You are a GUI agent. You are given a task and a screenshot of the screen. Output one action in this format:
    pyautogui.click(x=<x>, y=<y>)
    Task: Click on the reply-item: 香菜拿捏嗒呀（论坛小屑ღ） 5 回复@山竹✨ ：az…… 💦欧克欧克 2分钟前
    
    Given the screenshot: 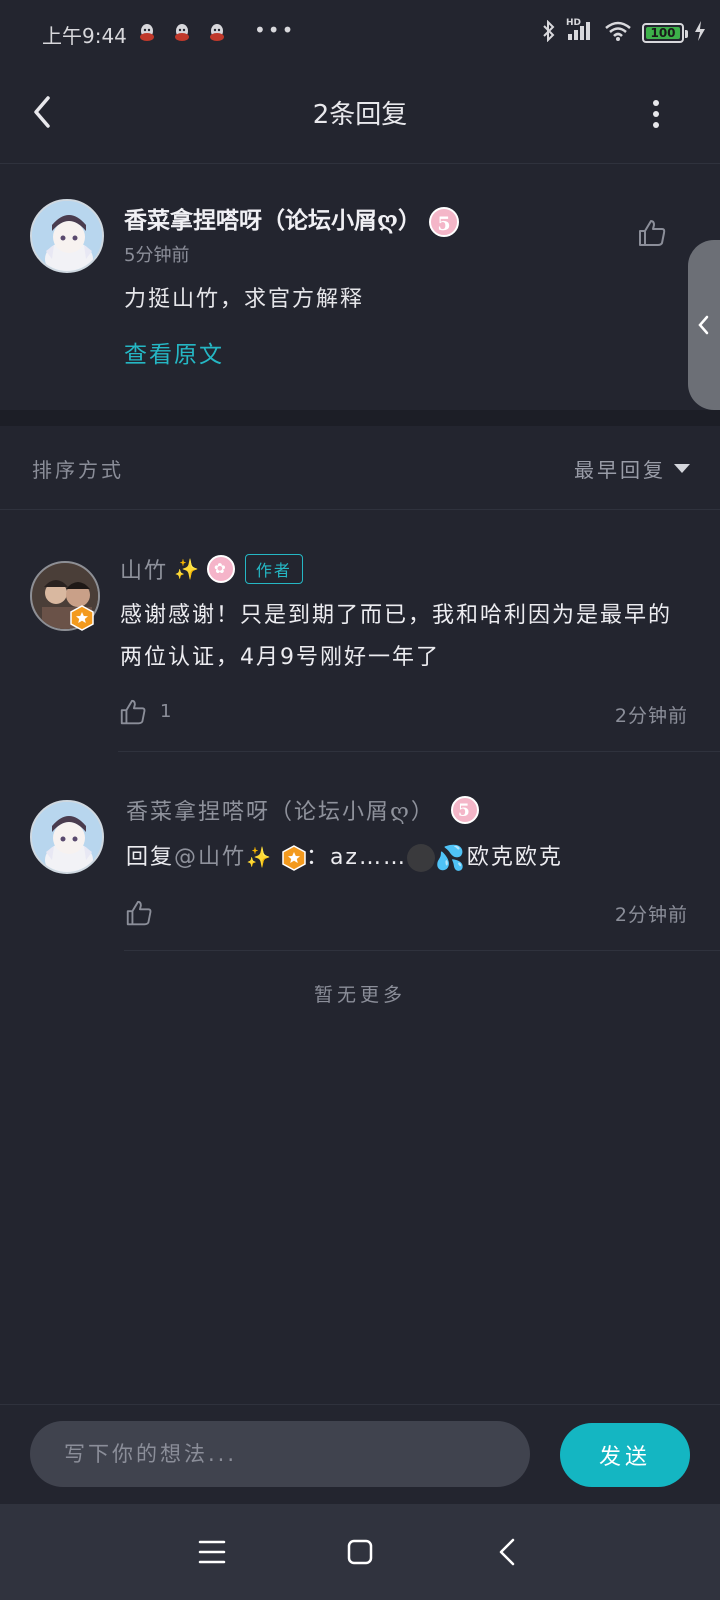 What is the action you would take?
    pyautogui.click(x=360, y=852)
    